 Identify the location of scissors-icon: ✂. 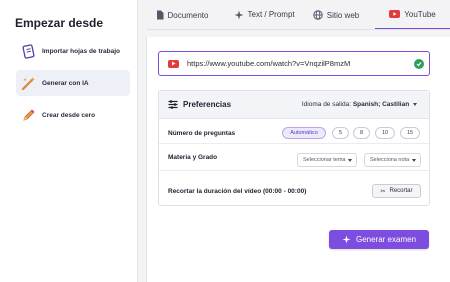
(383, 191).